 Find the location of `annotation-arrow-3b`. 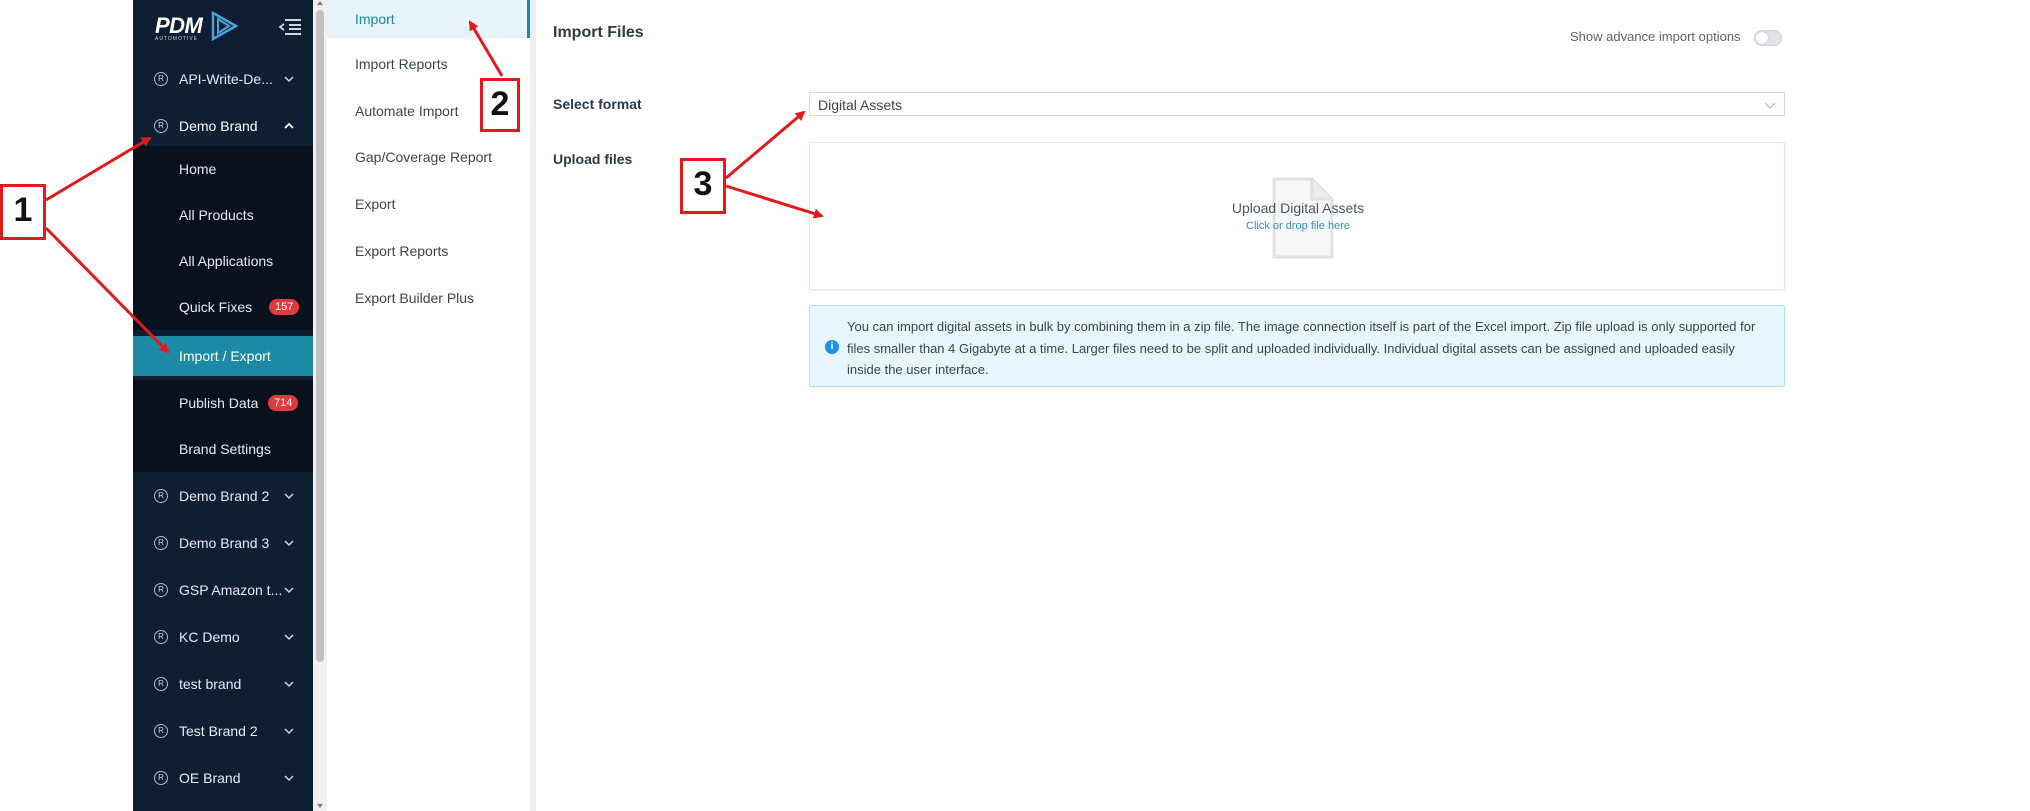

annotation-arrow-3b is located at coordinates (774, 201).